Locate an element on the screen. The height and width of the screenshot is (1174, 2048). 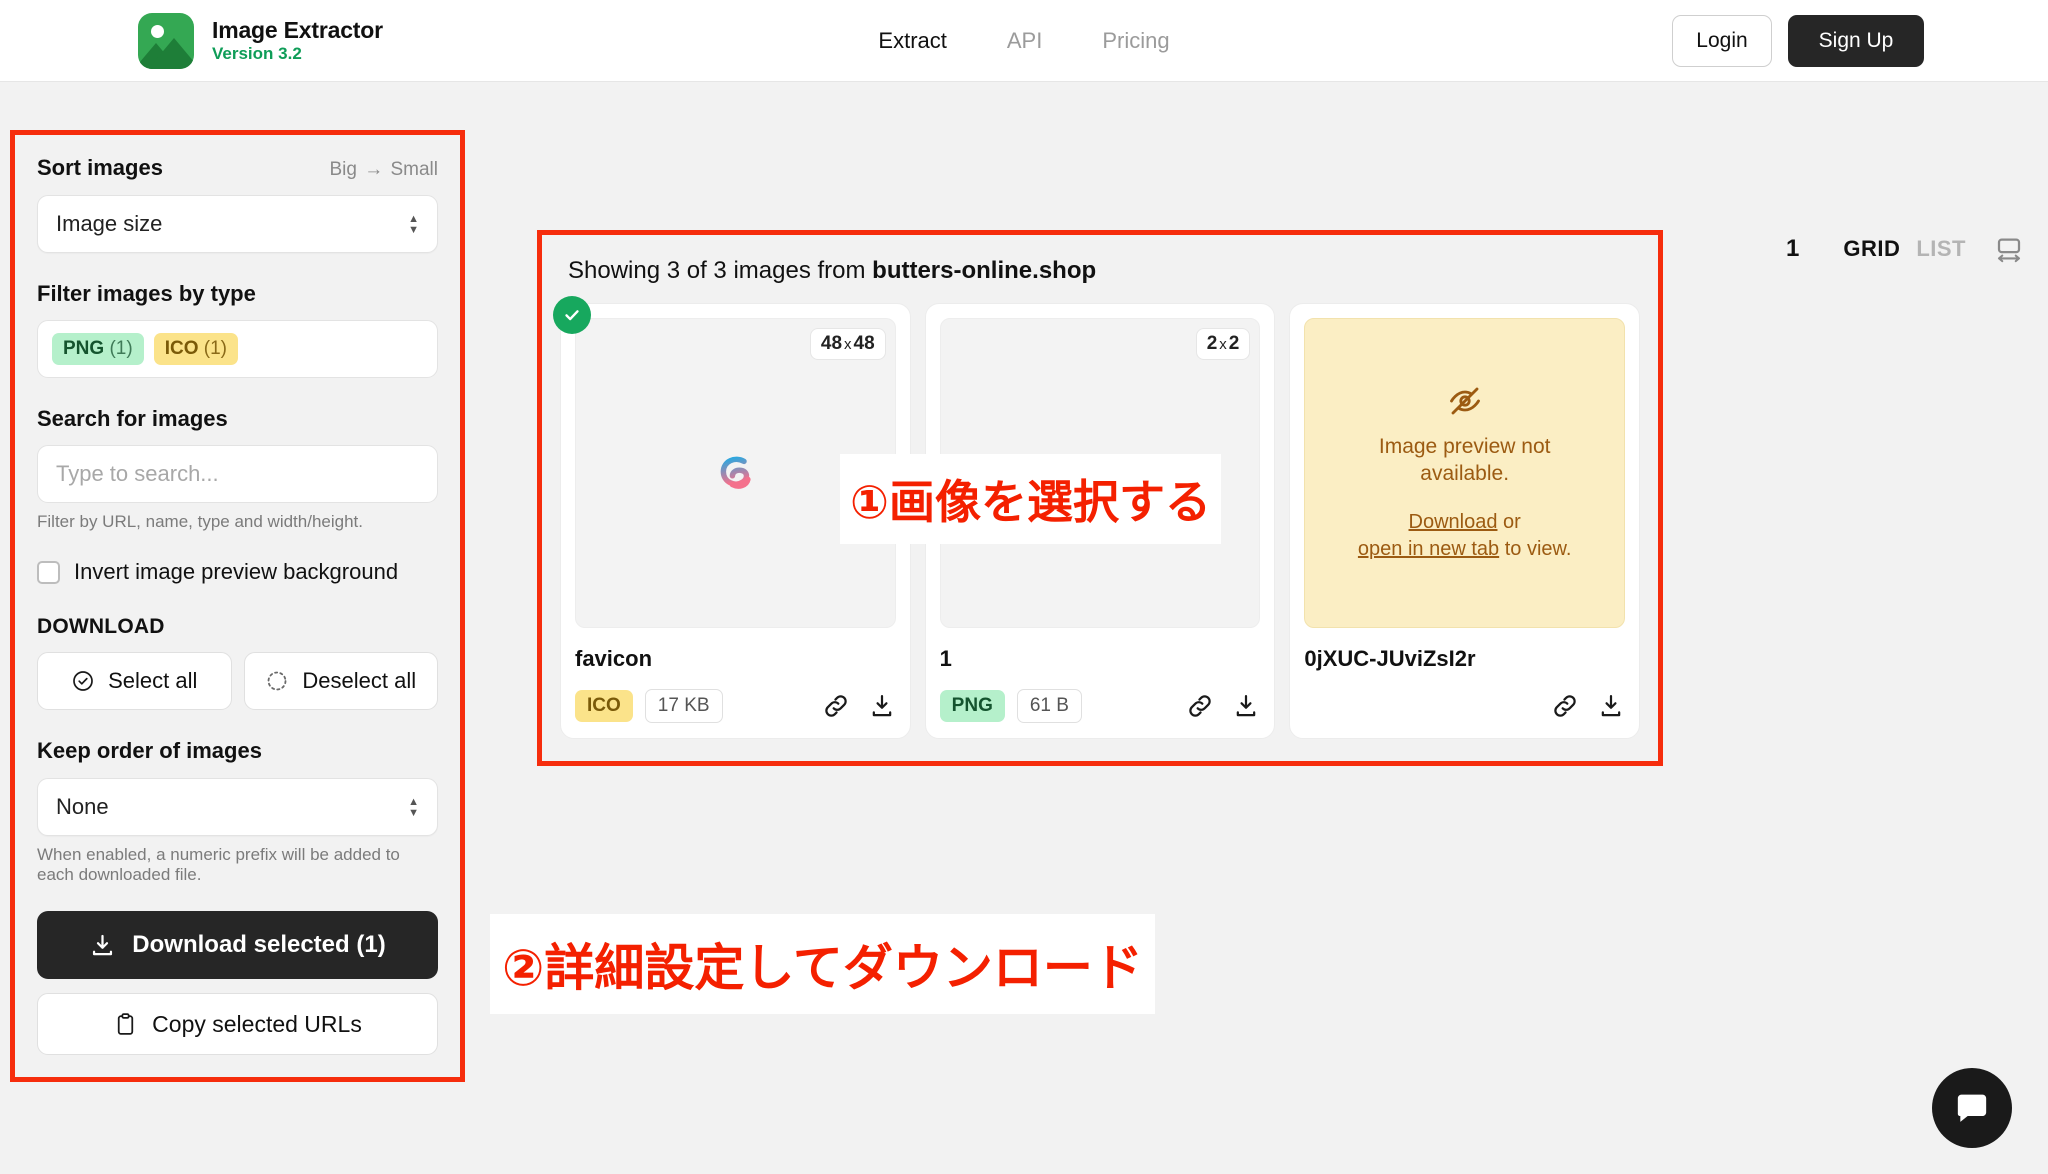
chevron-updown-icon: ▲ ▼ is located at coordinates (413, 224).